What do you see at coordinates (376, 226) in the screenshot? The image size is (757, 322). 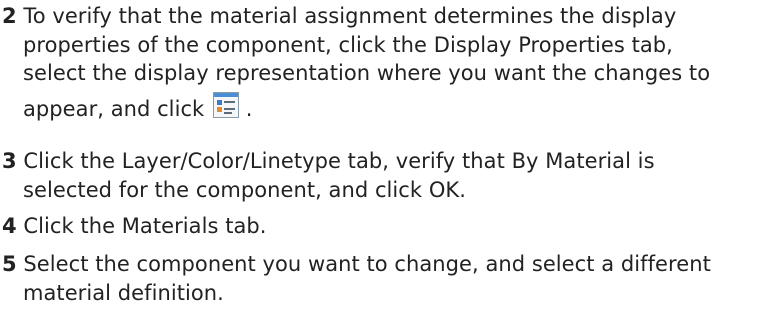 I see `step-4: 4 Click the Materials tab.` at bounding box center [376, 226].